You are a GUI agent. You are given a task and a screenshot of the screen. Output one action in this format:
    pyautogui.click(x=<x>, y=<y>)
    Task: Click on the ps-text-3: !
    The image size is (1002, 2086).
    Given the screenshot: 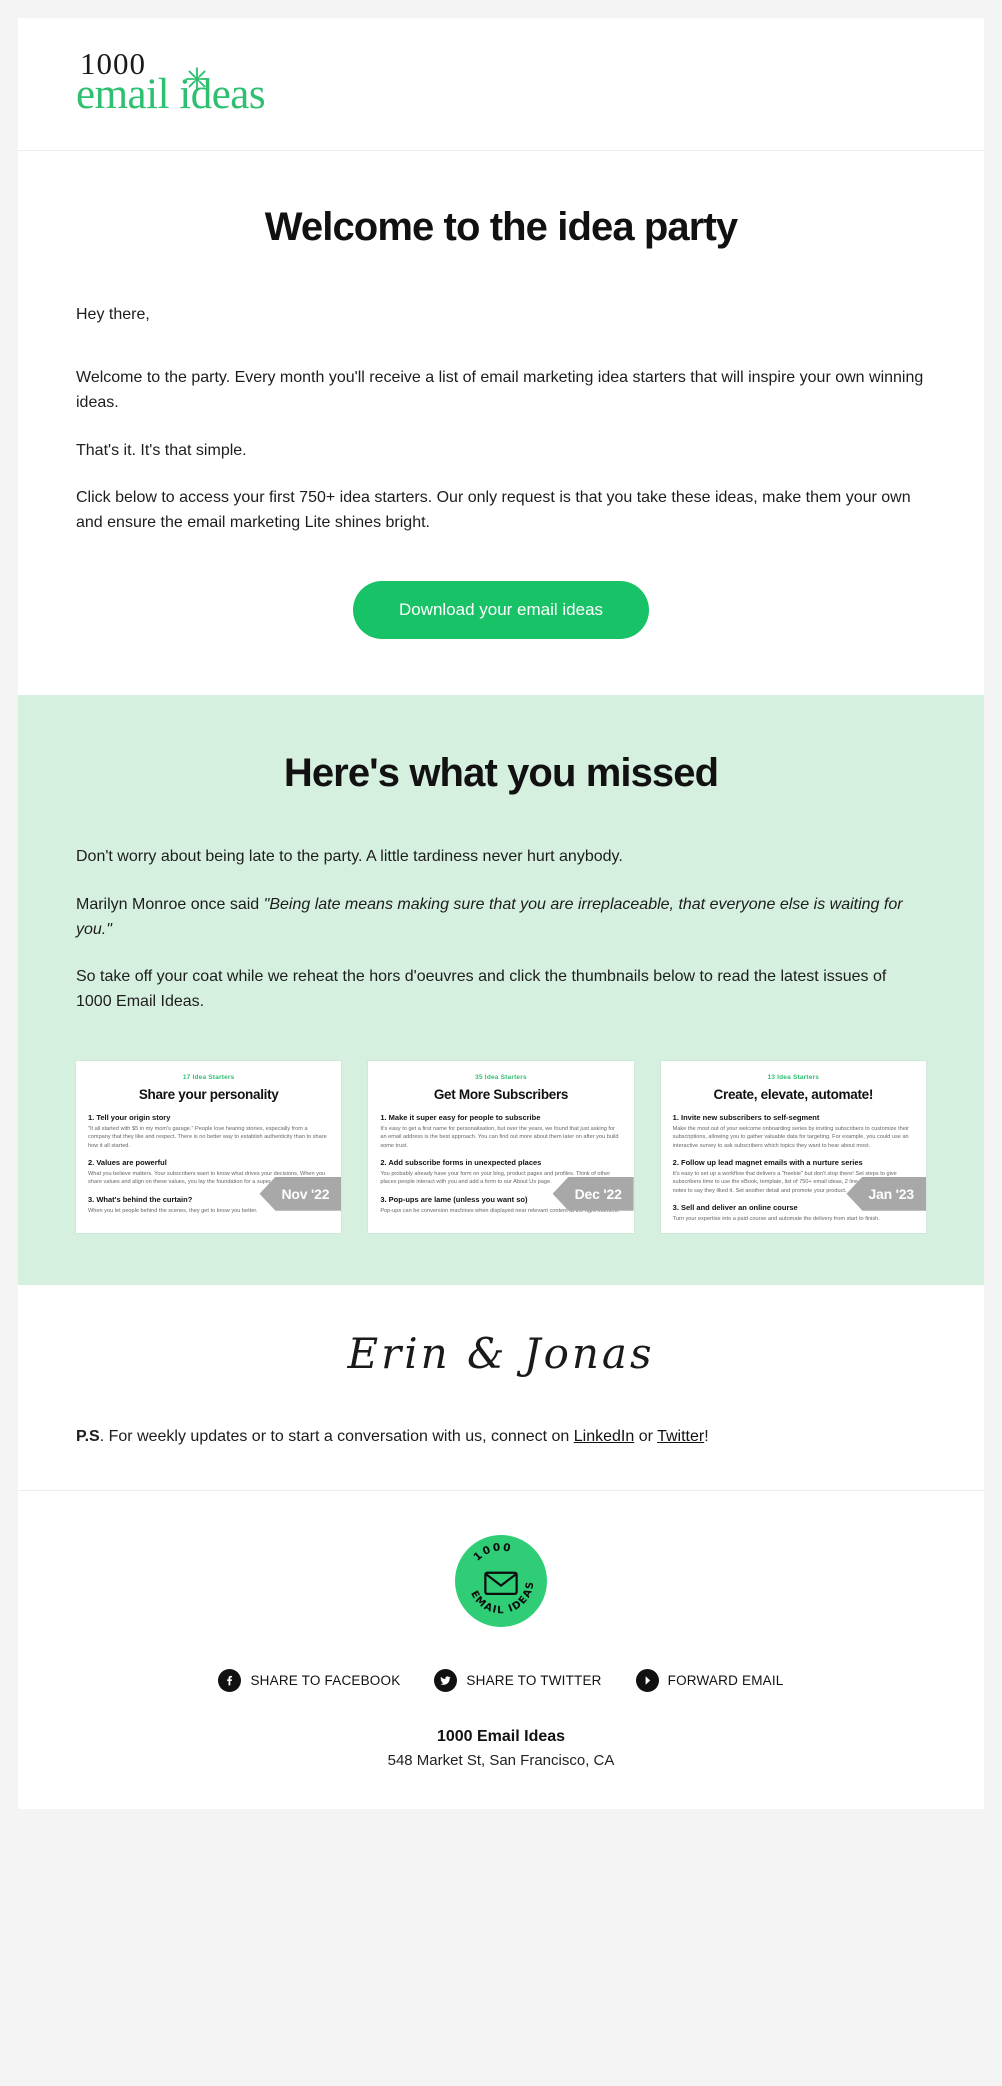 What is the action you would take?
    pyautogui.click(x=706, y=1436)
    